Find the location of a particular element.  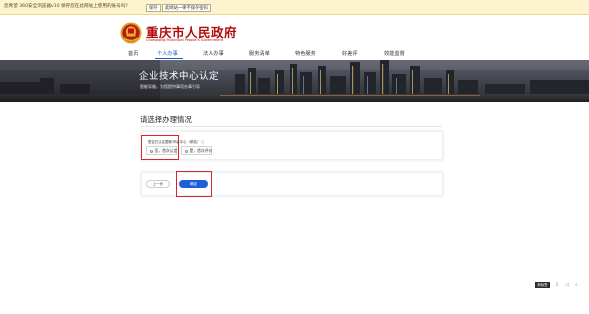

nav-item-rating: 好差评 is located at coordinates (350, 53).